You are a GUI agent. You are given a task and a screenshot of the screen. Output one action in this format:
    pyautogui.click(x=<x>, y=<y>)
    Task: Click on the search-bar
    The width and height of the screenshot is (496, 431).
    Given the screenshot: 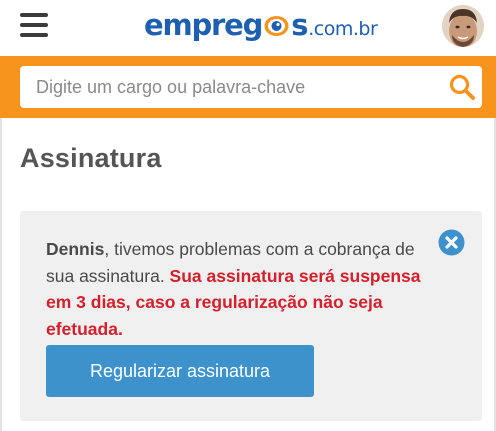 What is the action you would take?
    pyautogui.click(x=248, y=87)
    